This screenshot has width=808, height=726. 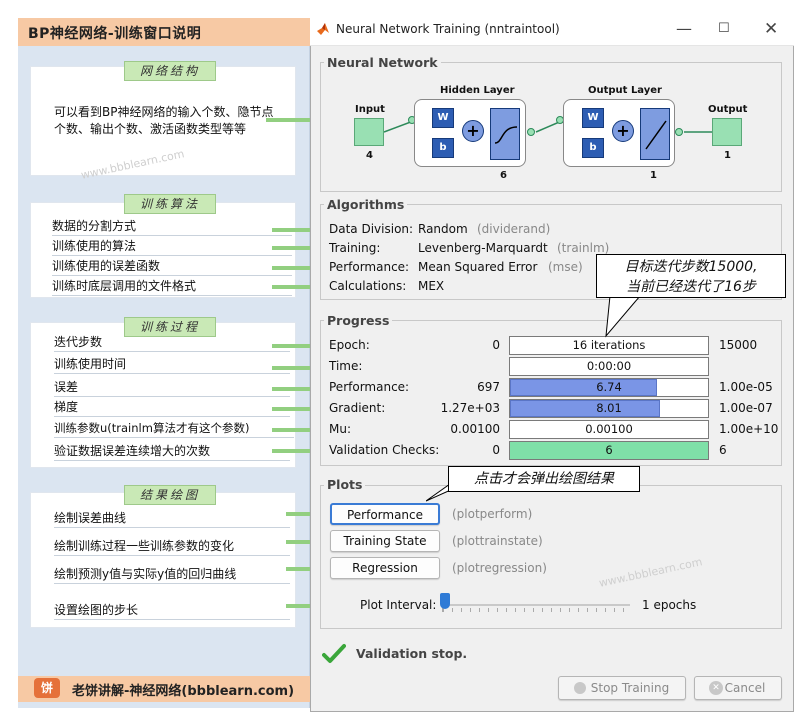 What do you see at coordinates (445, 601) in the screenshot?
I see `plot-interval-slider-thumb` at bounding box center [445, 601].